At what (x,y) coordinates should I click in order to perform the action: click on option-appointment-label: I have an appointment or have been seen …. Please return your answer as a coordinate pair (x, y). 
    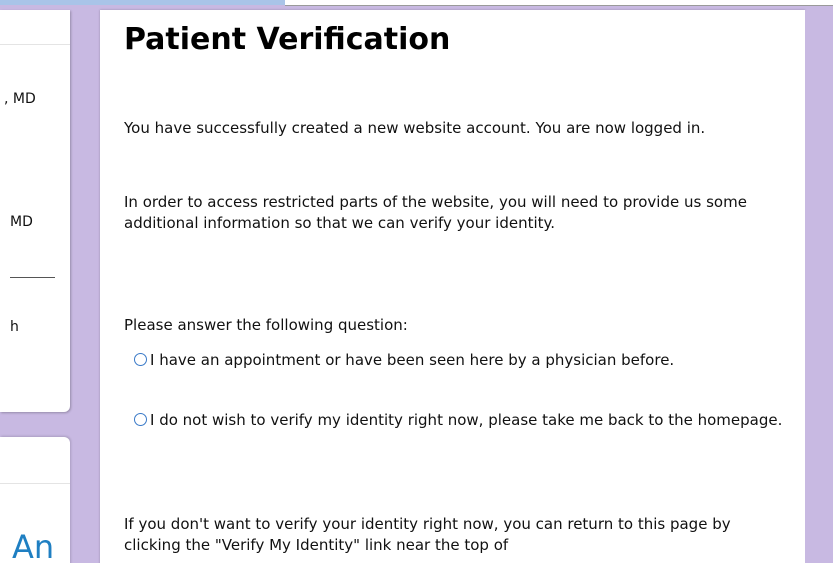
    Looking at the image, I should click on (412, 360).